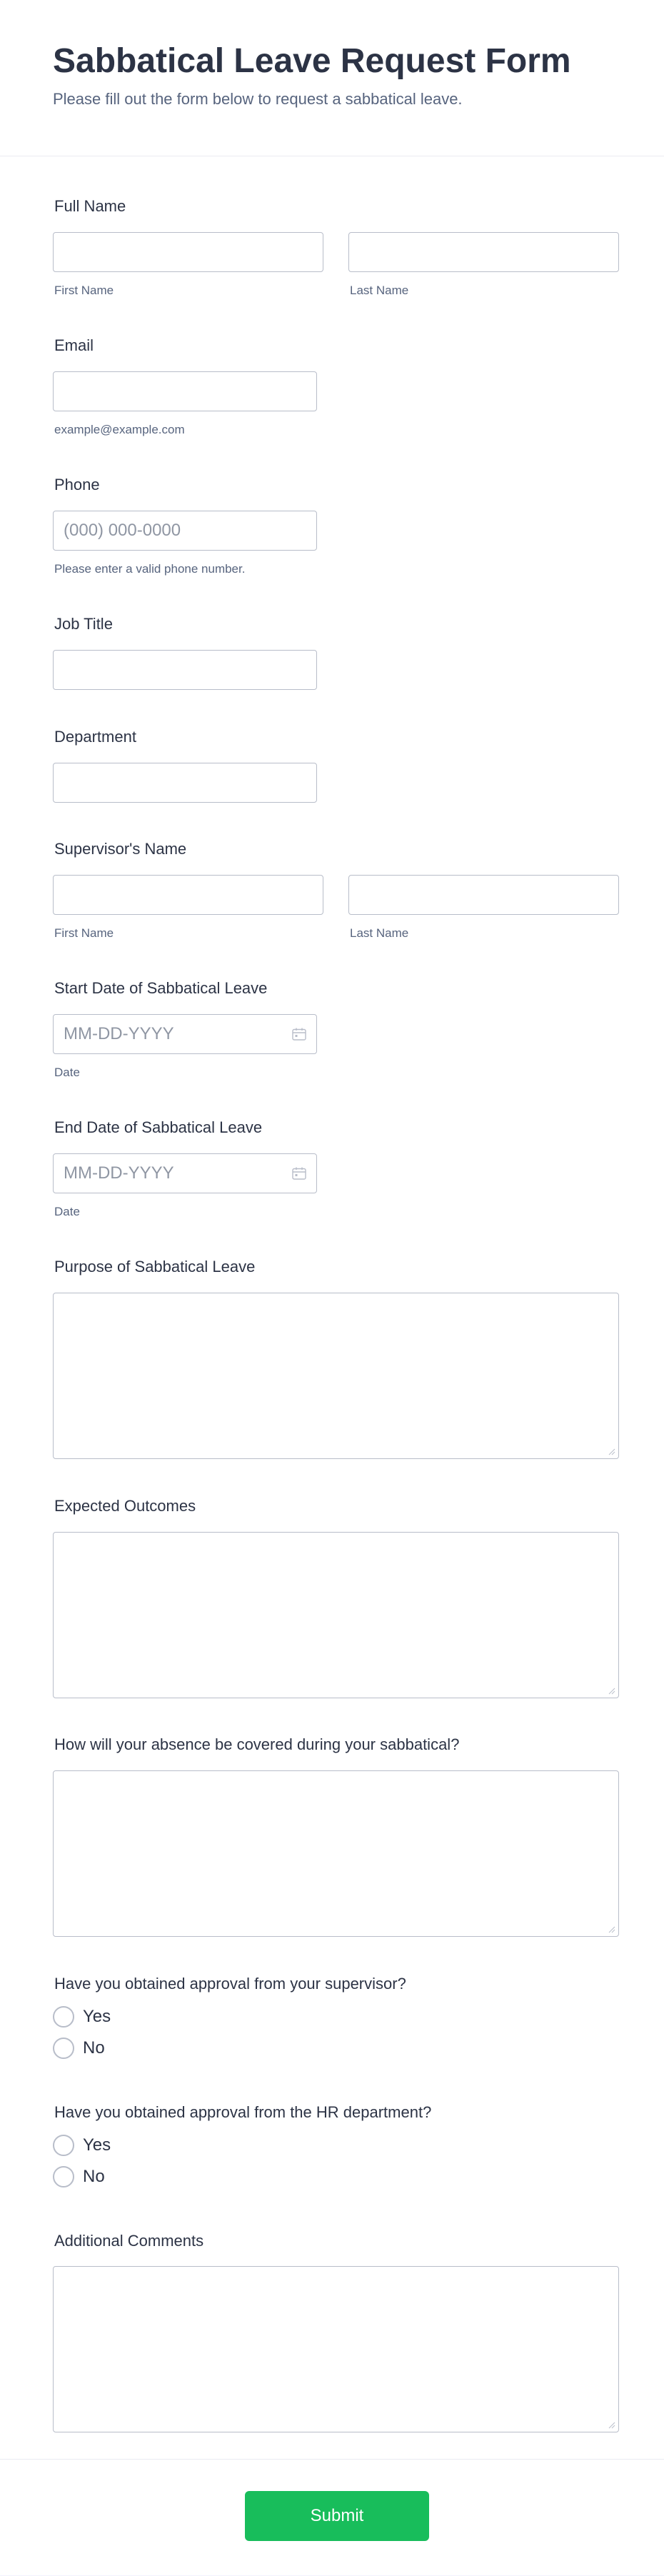 The width and height of the screenshot is (664, 2576). I want to click on phone-label: Phone, so click(77, 484).